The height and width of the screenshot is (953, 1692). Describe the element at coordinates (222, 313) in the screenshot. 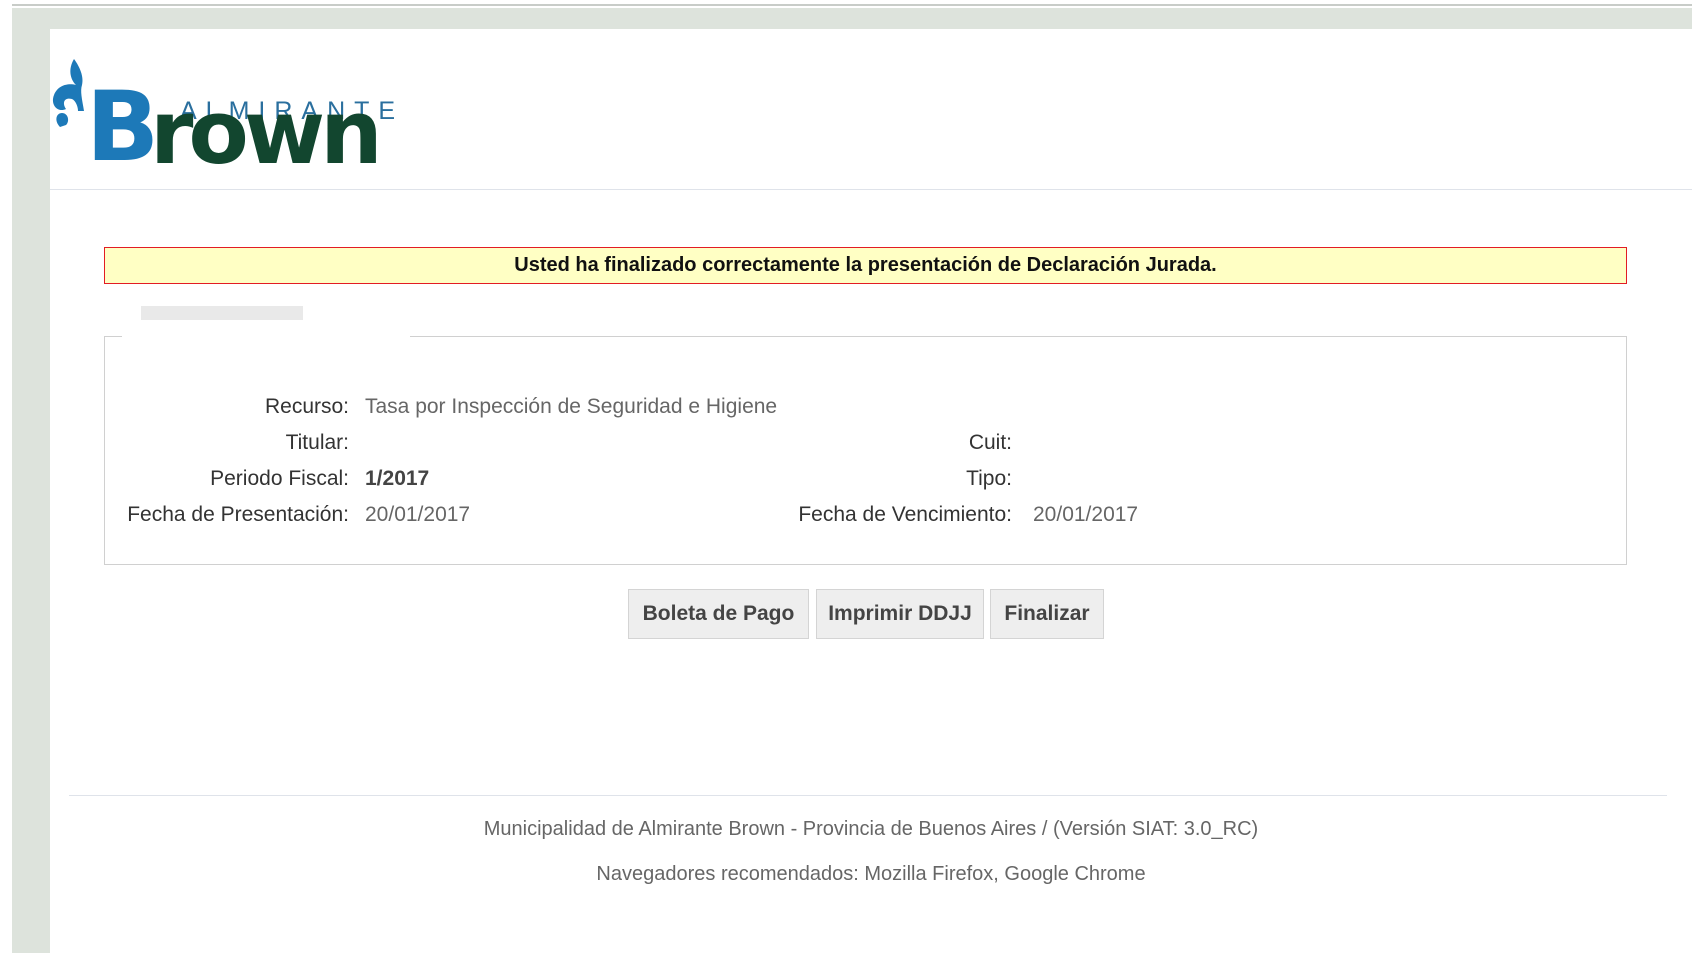

I see `fieldset-legend` at that location.